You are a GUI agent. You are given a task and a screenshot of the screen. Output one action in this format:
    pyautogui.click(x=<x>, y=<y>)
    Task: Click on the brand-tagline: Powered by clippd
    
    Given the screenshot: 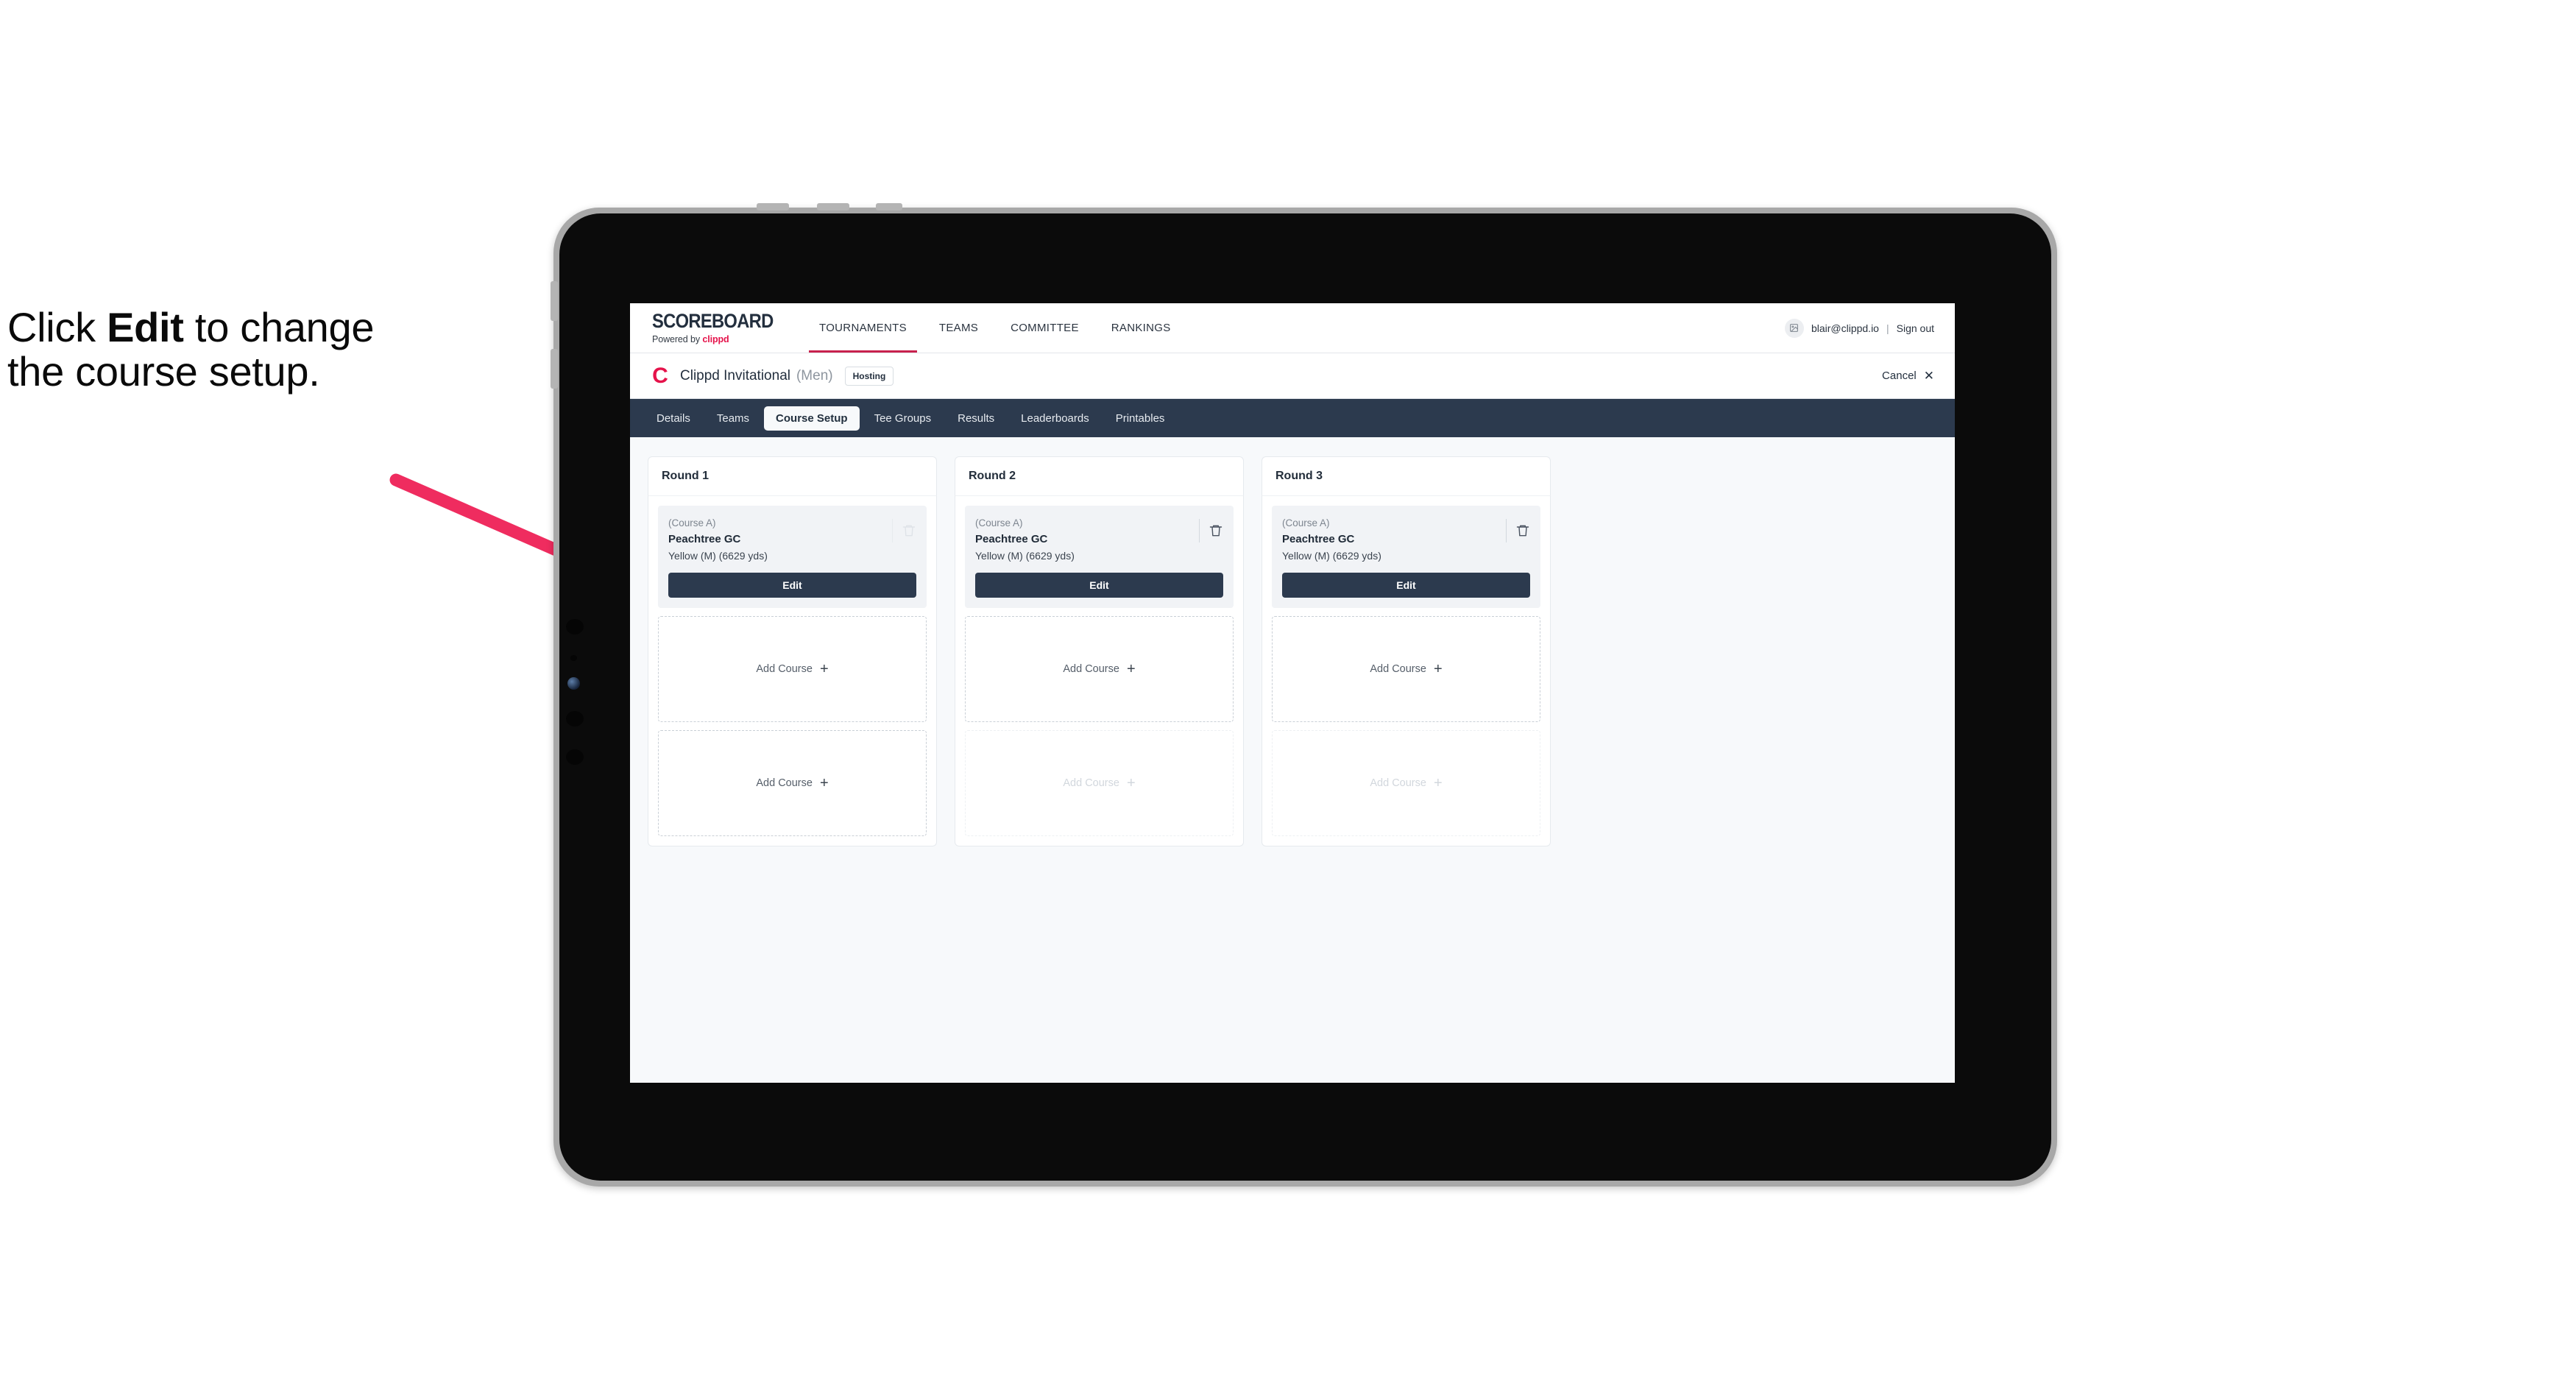 What is the action you would take?
    pyautogui.click(x=721, y=339)
    